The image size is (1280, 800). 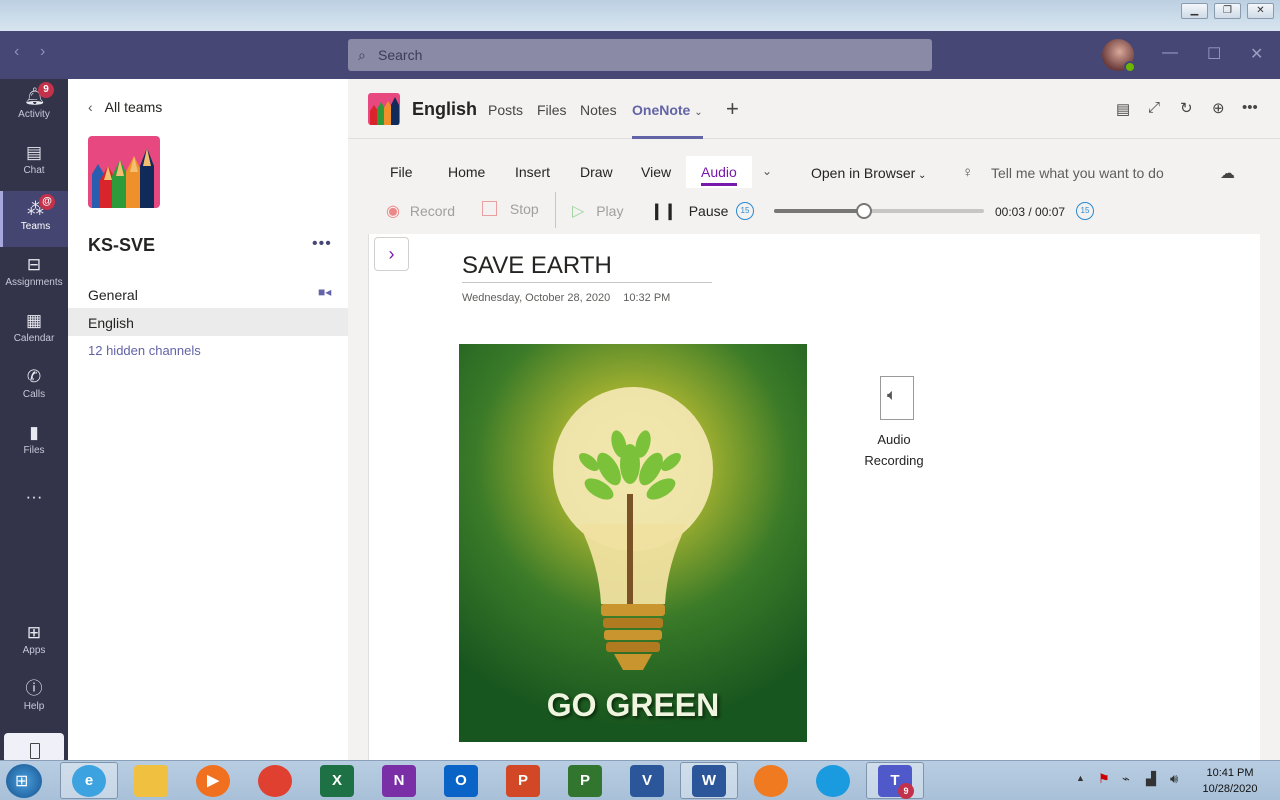 I want to click on team-more-options-icon: •••, so click(x=322, y=244).